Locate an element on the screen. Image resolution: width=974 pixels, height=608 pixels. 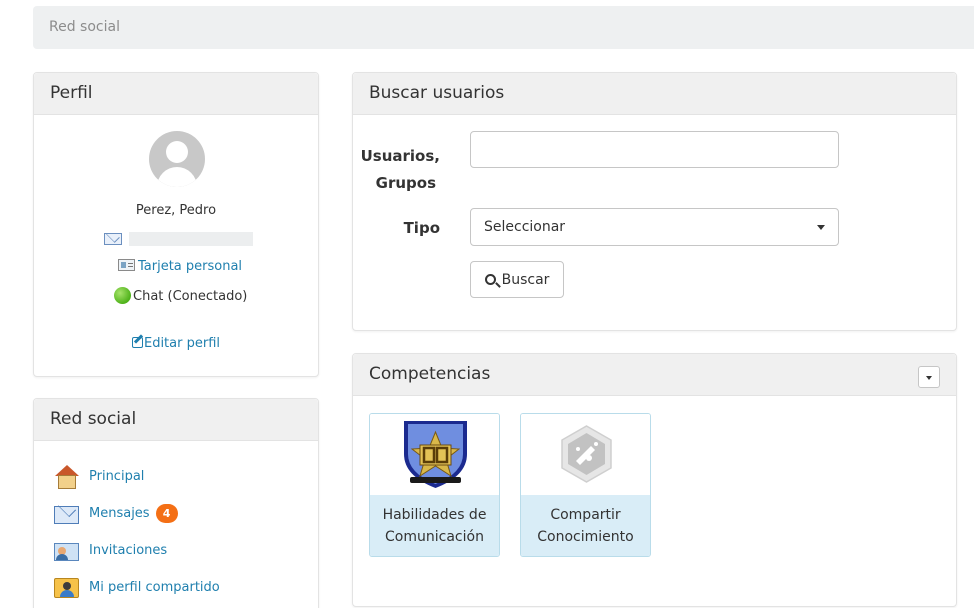
chat-status: Chat (Conectado) is located at coordinates (180, 295).